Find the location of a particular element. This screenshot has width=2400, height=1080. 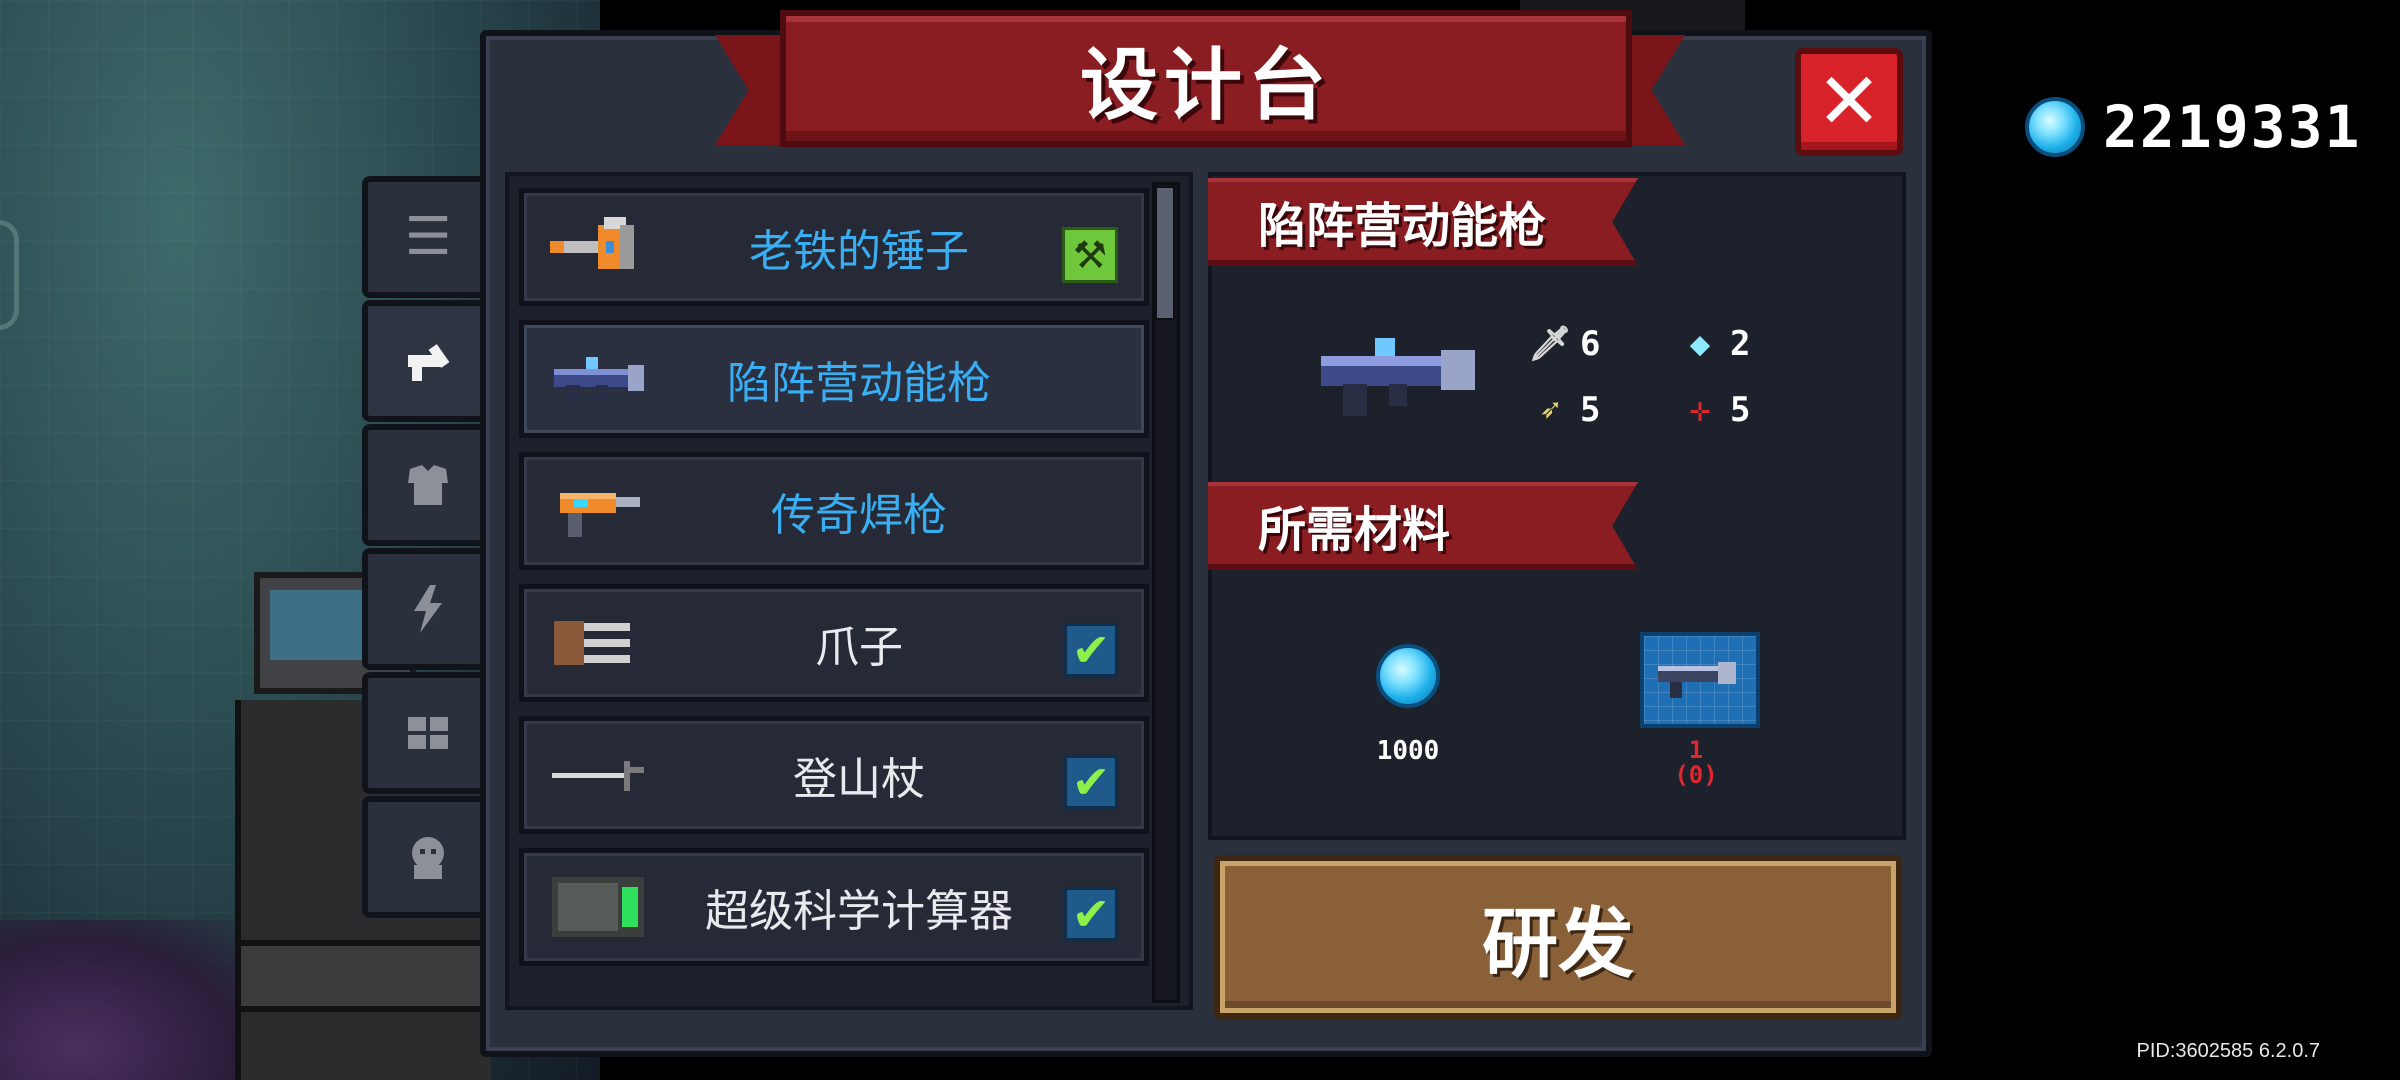

selected-item-name: 陷阵营动能枪 is located at coordinates (1402, 226).